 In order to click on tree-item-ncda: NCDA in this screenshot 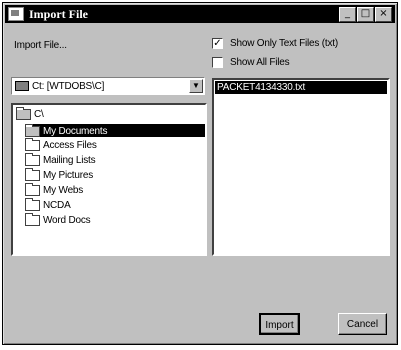, I will do `click(48, 204)`.